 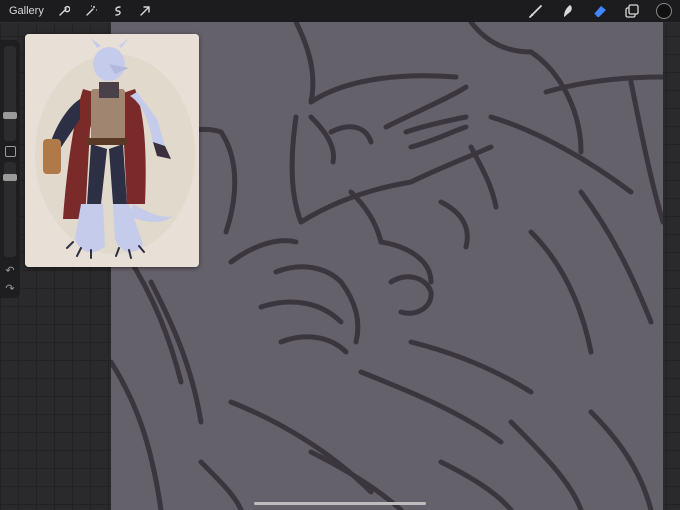 What do you see at coordinates (10, 209) in the screenshot?
I see `opacity-slider` at bounding box center [10, 209].